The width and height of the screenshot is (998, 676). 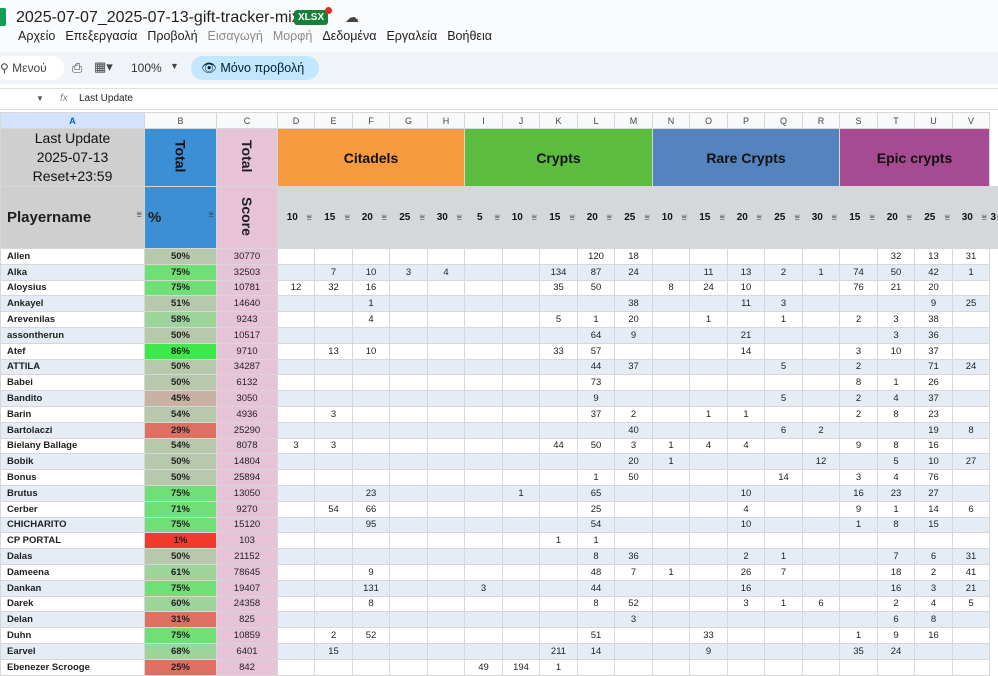 I want to click on player-score: 30770, so click(x=247, y=257).